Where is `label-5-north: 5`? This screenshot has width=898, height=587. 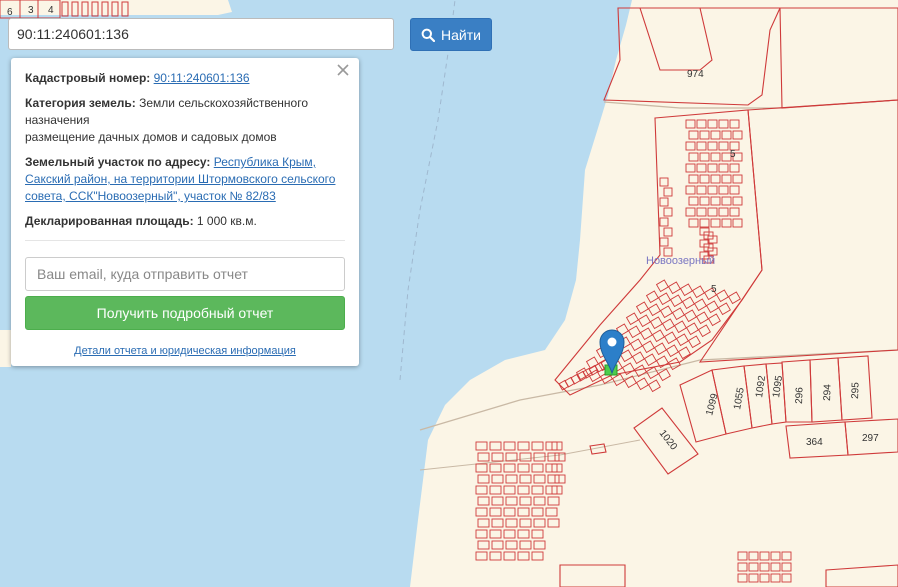 label-5-north: 5 is located at coordinates (733, 154).